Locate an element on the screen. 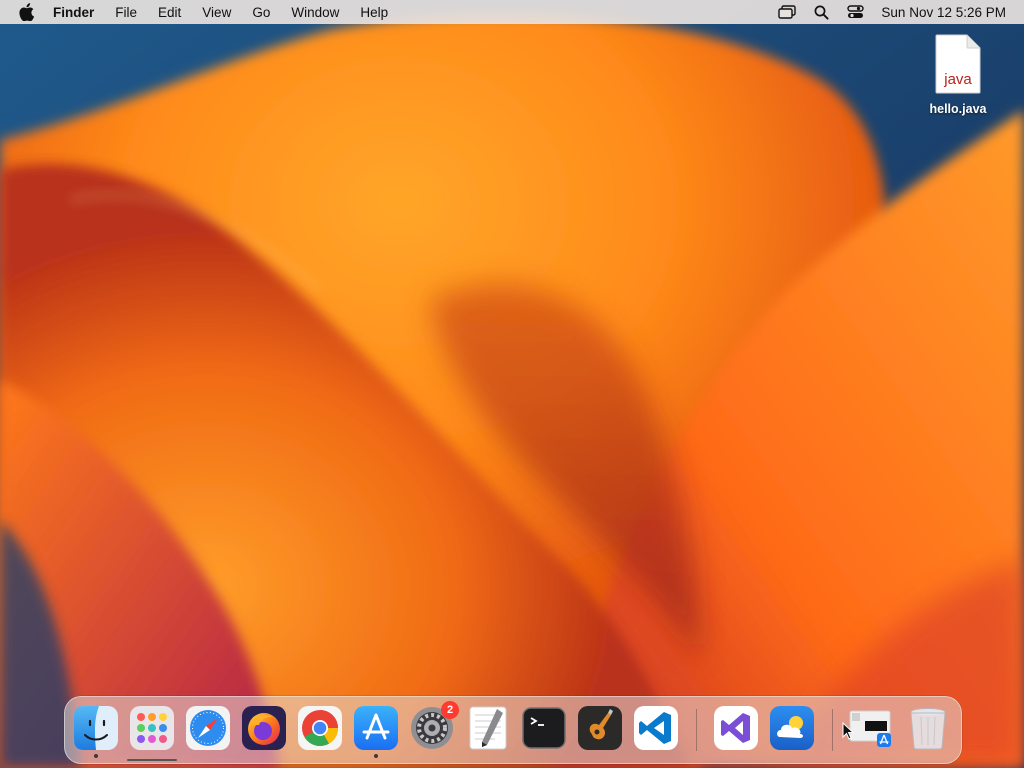 The height and width of the screenshot is (768, 1024). dock-item-finder is located at coordinates (96, 731).